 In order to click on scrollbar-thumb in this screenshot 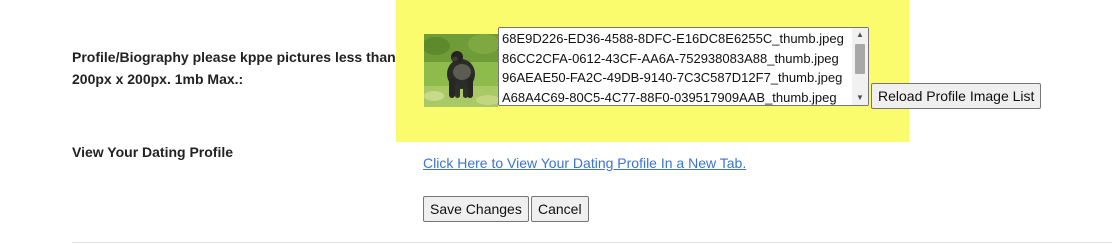, I will do `click(860, 59)`.